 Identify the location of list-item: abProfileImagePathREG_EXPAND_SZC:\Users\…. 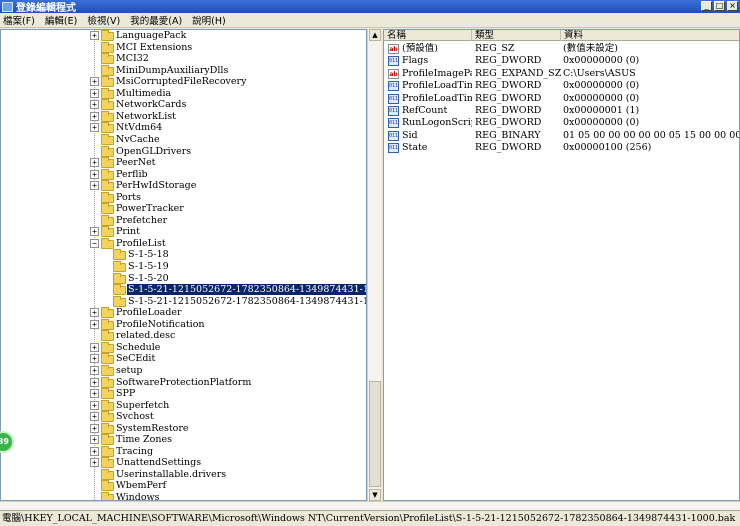
(561, 74).